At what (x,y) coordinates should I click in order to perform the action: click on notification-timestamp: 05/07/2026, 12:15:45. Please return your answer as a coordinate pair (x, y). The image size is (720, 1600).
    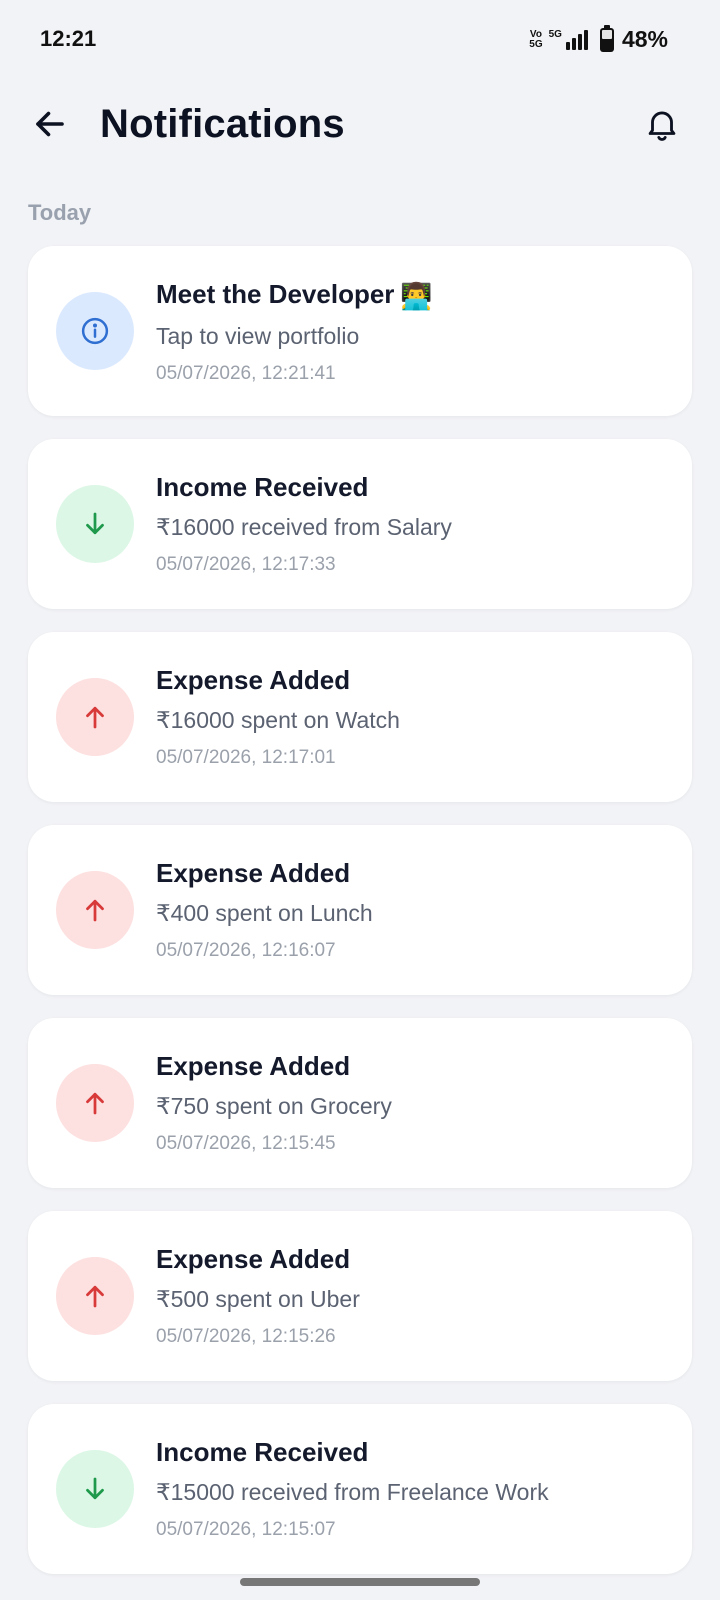
    Looking at the image, I should click on (246, 1143).